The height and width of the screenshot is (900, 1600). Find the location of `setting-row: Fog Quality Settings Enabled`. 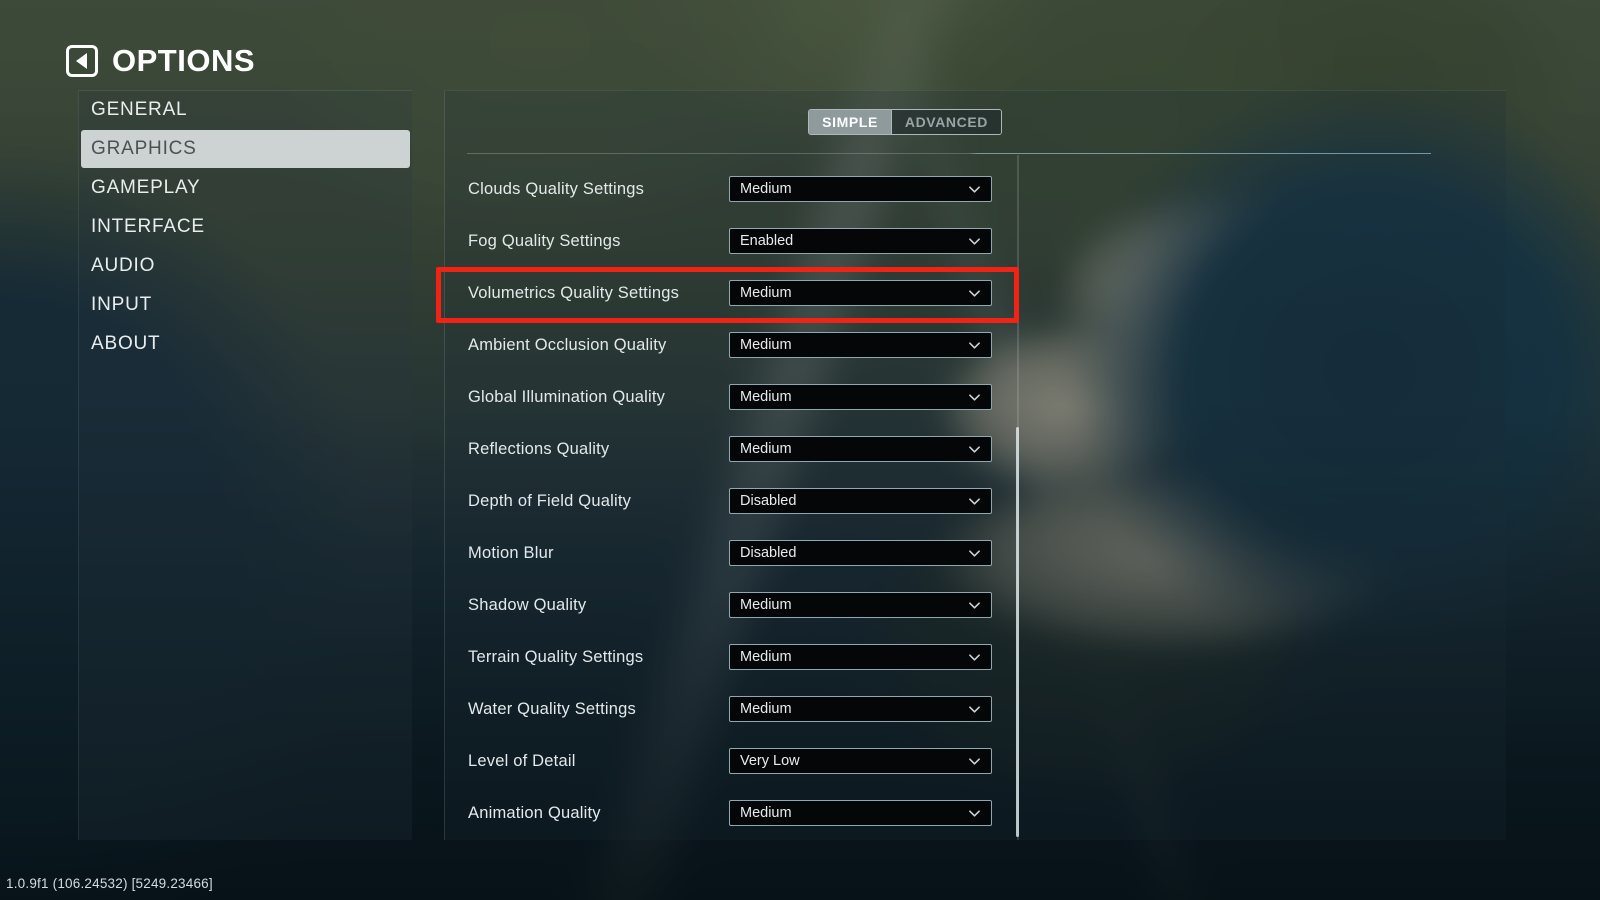

setting-row: Fog Quality Settings Enabled is located at coordinates (975, 241).